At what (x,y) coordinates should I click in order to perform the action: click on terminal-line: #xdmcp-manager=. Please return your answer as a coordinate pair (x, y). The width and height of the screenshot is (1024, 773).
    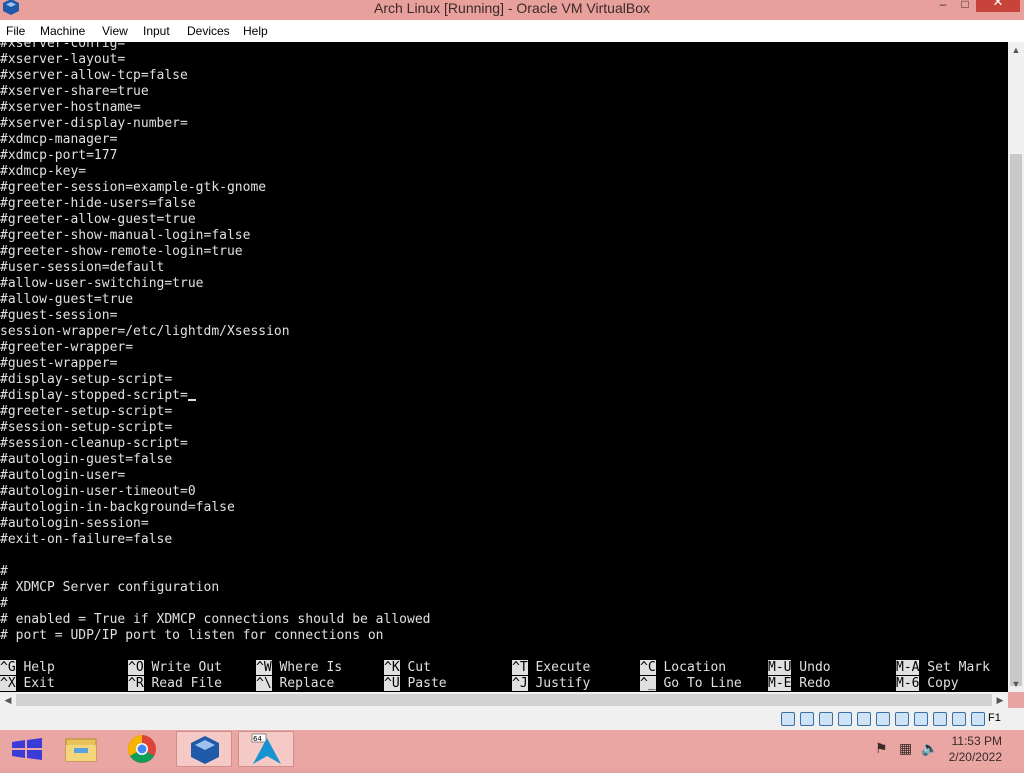
    Looking at the image, I should click on (59, 139).